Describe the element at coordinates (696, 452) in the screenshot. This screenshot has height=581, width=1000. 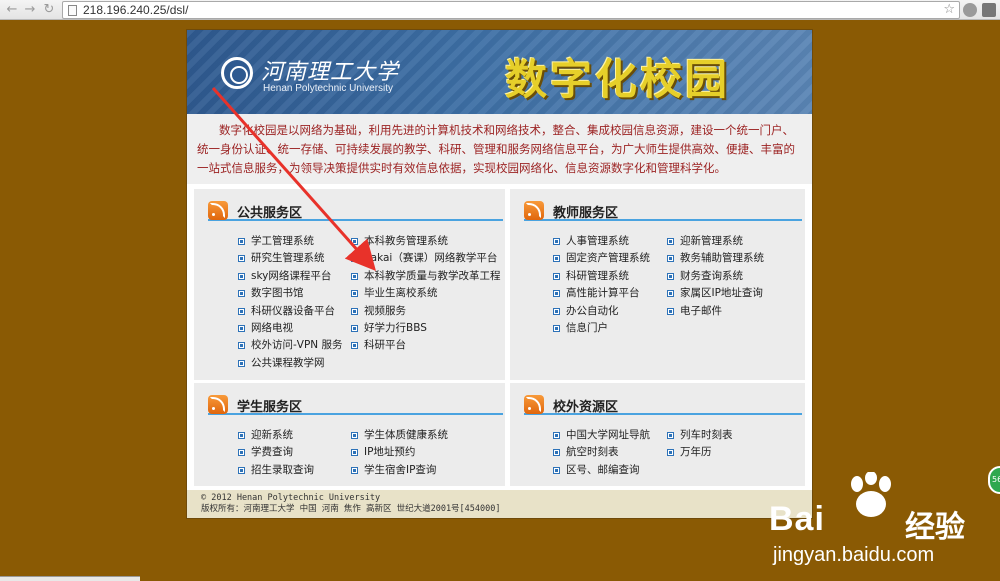
I see `service-link-label: 万年历` at that location.